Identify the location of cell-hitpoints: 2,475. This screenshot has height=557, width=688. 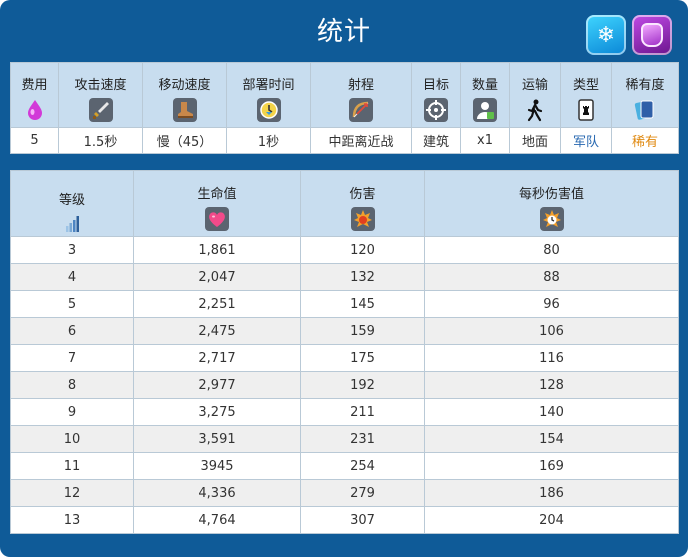
(217, 331).